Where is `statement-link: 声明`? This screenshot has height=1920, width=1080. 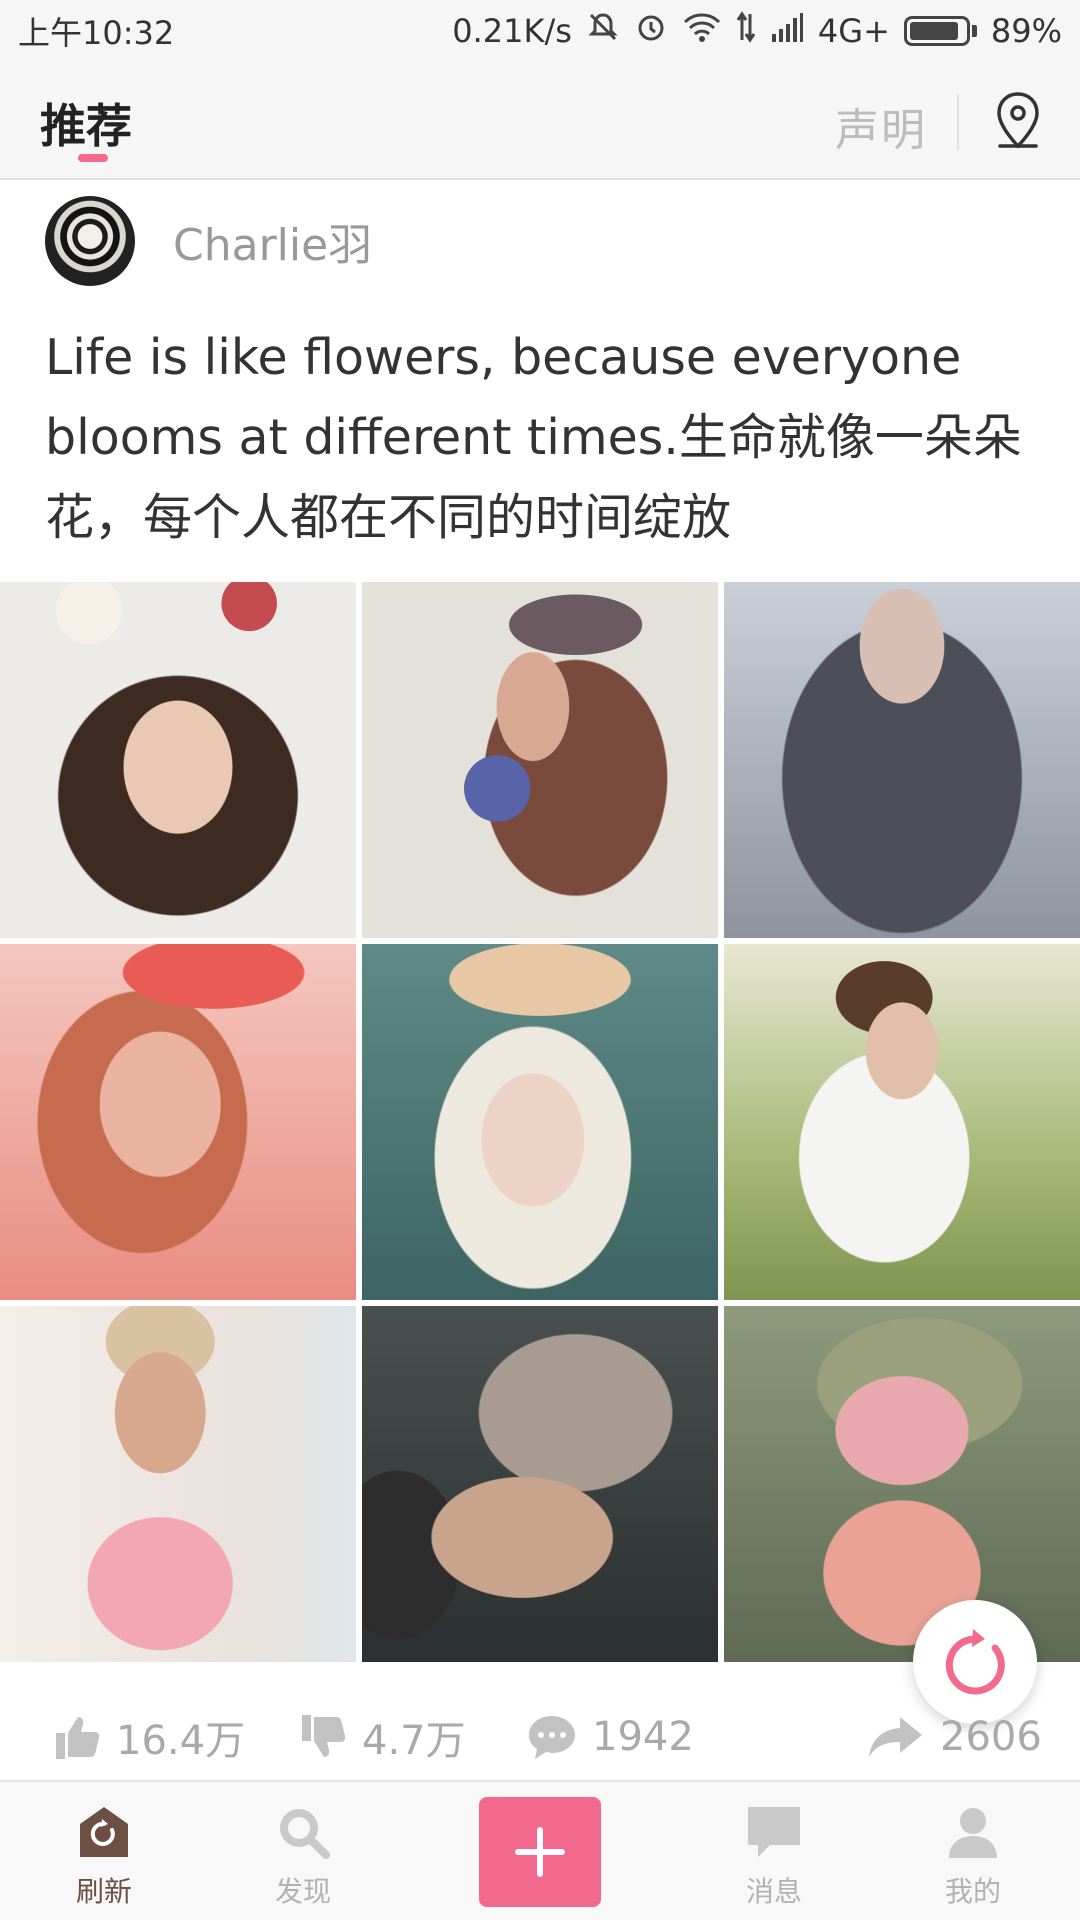 statement-link: 声明 is located at coordinates (881, 126).